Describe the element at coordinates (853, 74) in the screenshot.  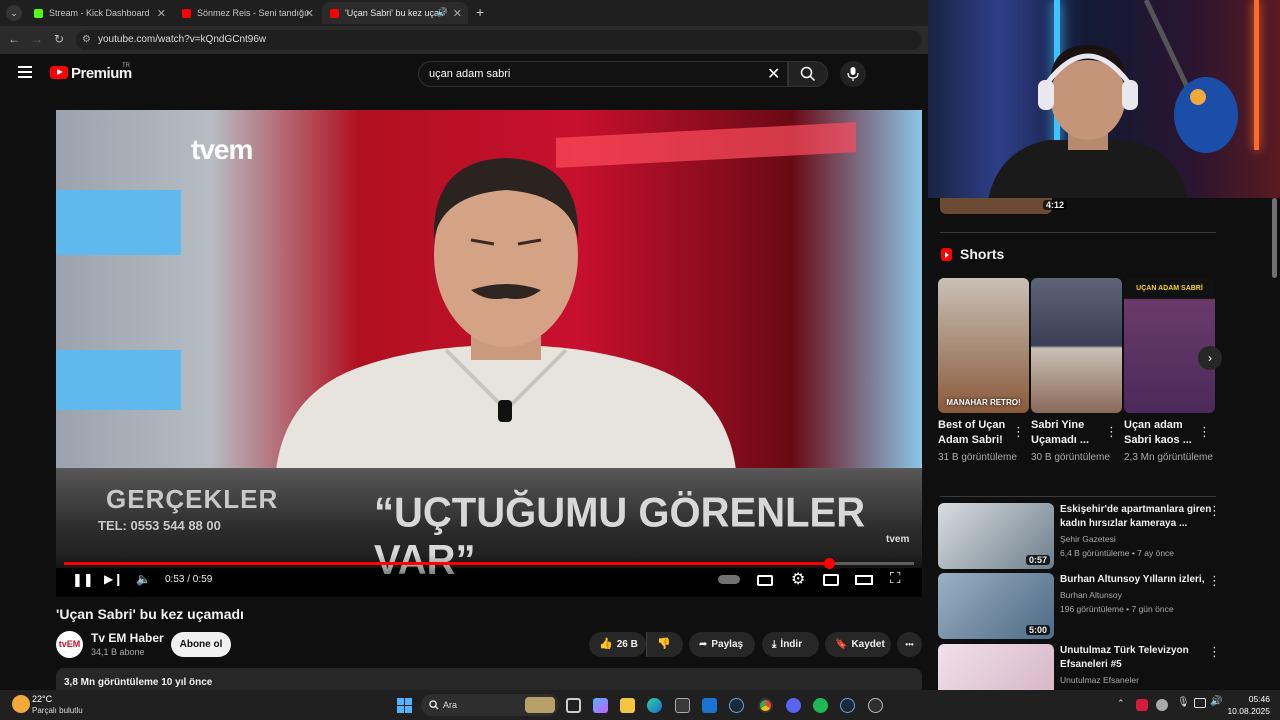
I see `voice-search-button` at that location.